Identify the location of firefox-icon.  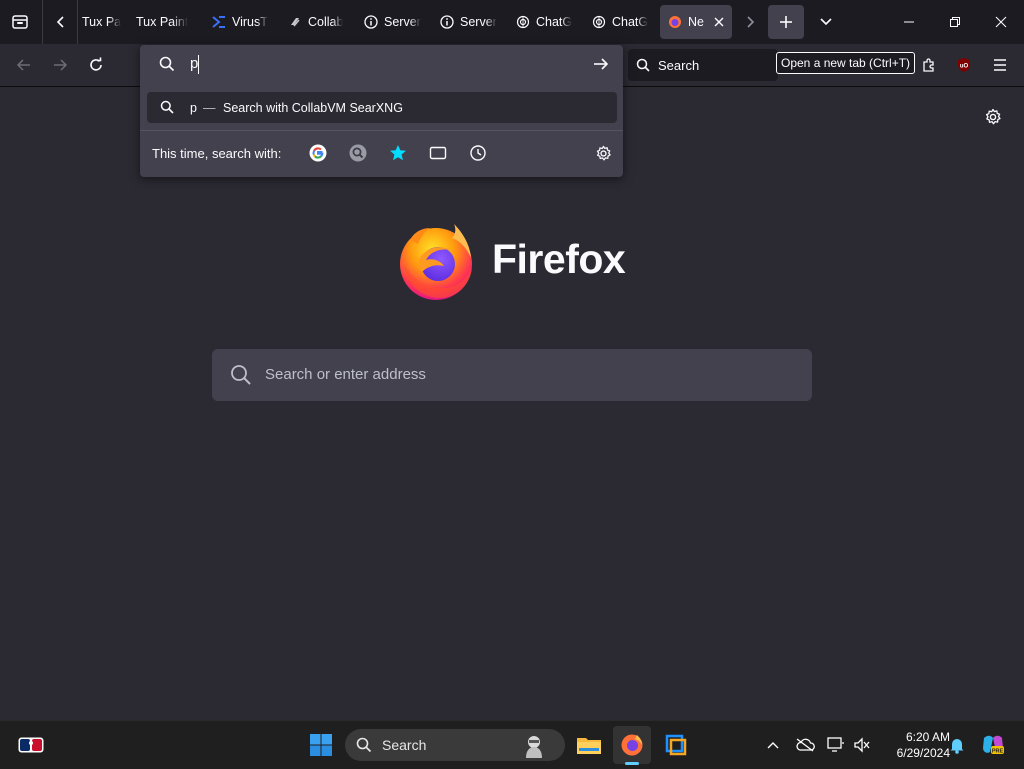
(675, 22).